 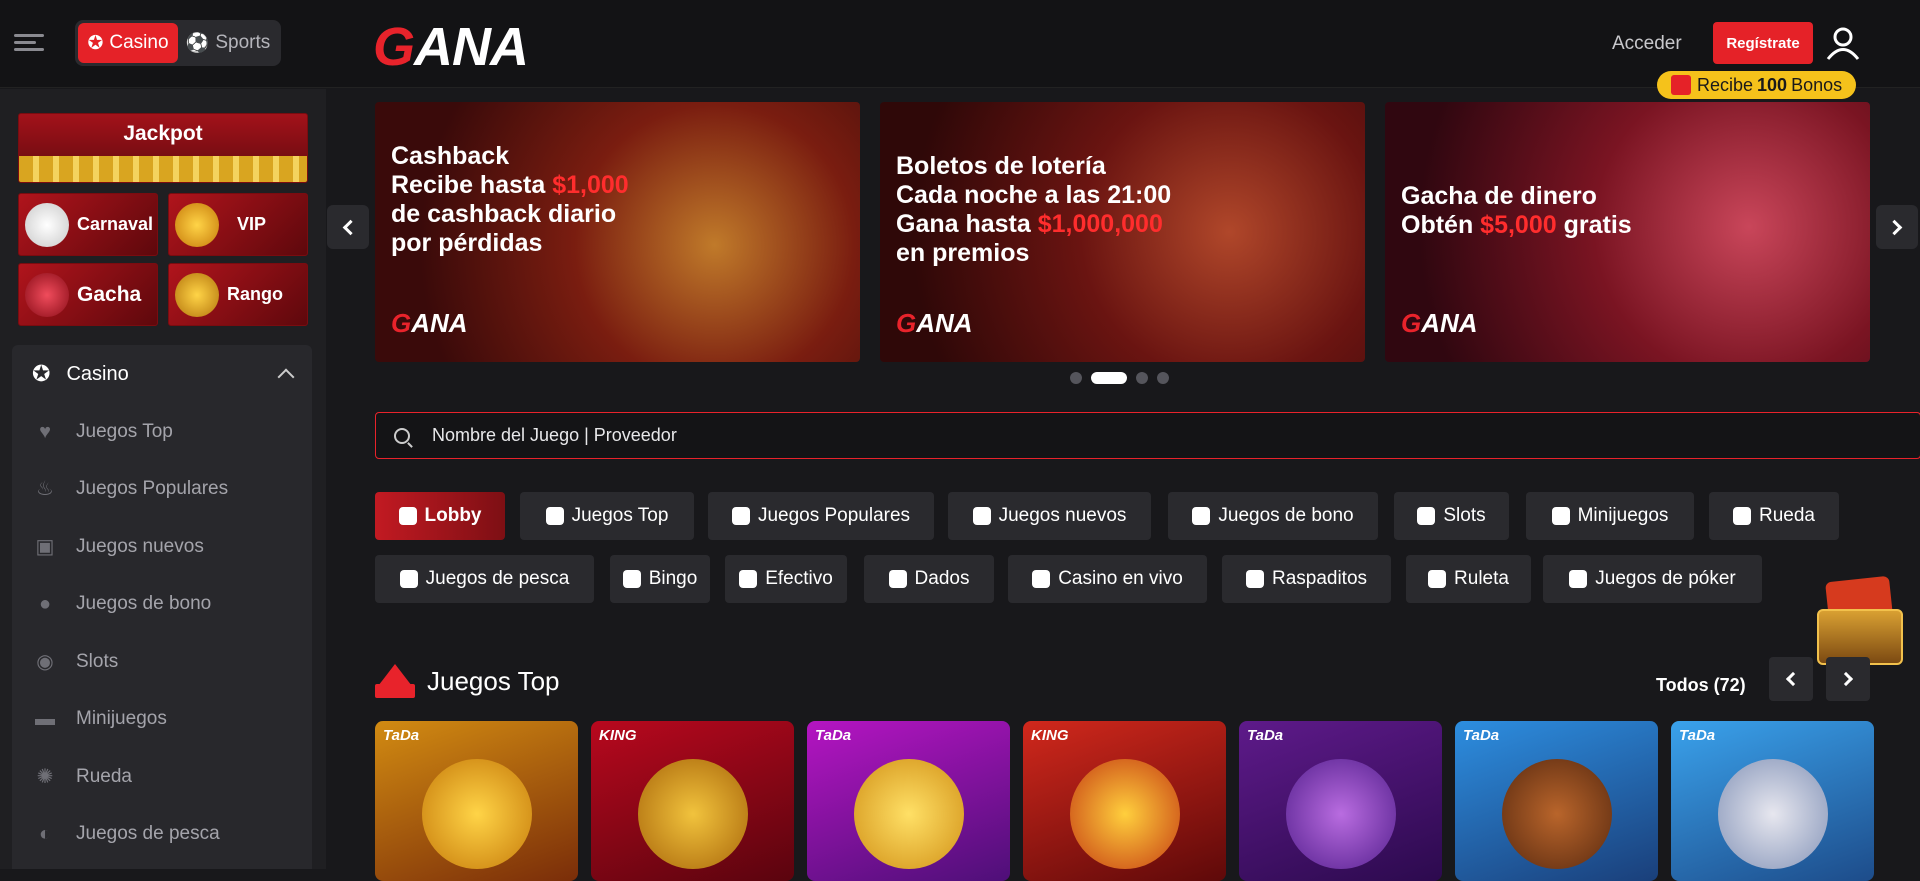 I want to click on carousel-dot-active, so click(x=1109, y=378).